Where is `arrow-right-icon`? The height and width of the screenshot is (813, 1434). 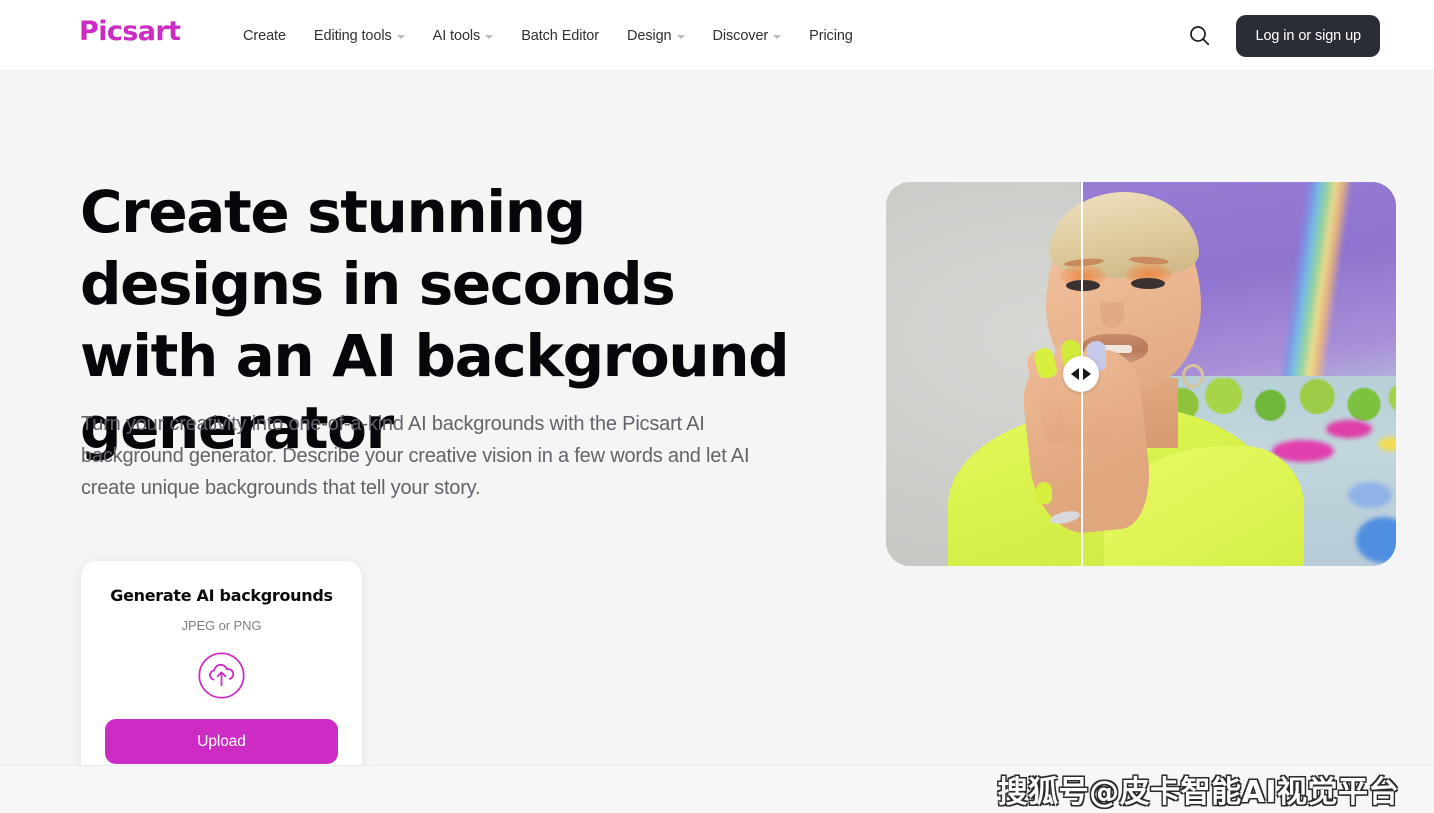
arrow-right-icon is located at coordinates (1086, 374).